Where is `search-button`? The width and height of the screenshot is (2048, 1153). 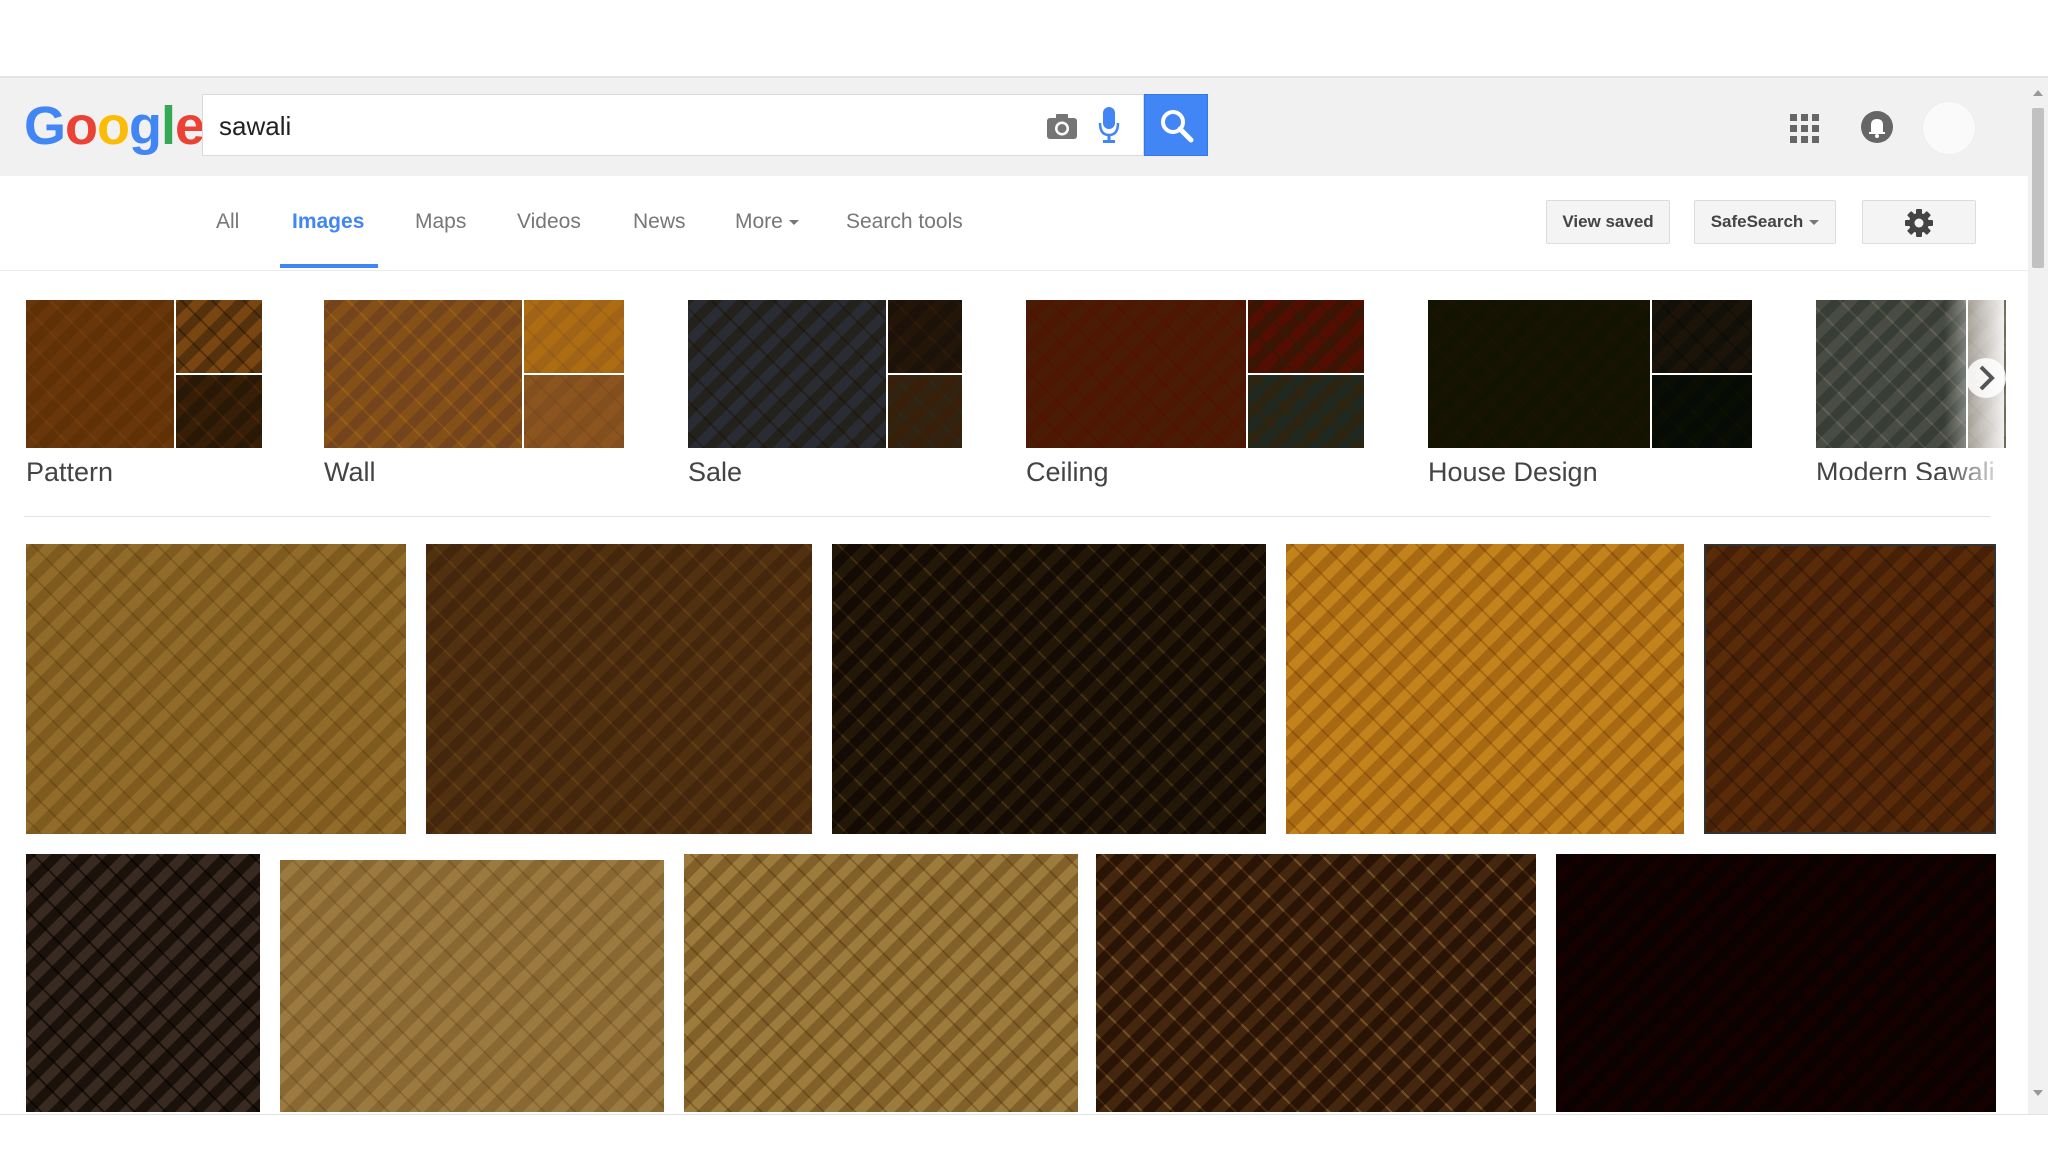
search-button is located at coordinates (1176, 125).